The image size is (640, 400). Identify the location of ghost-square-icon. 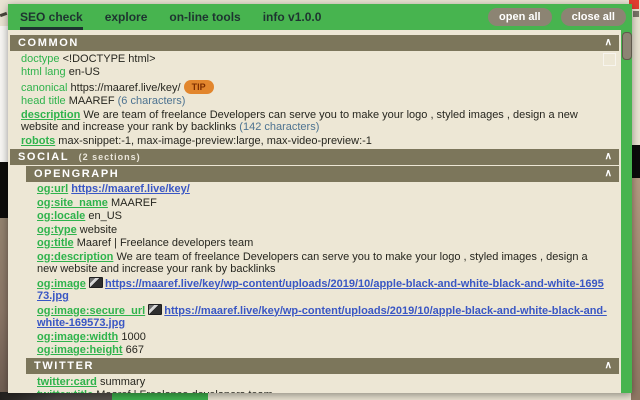
(609, 59).